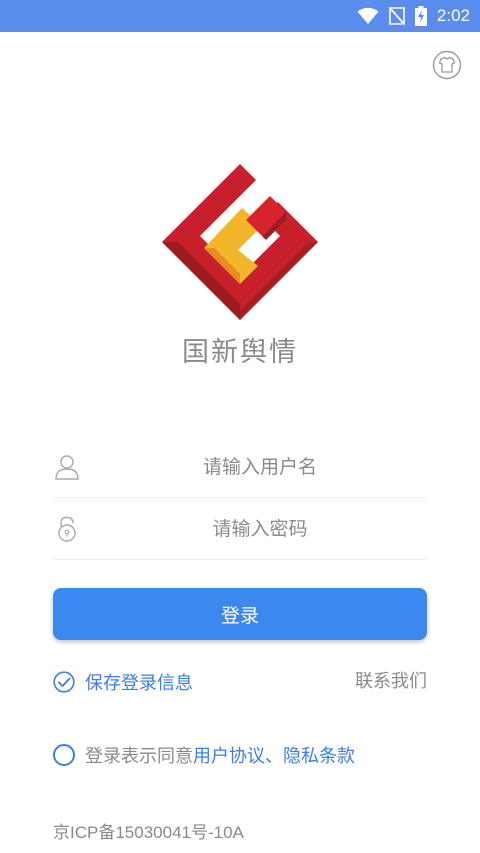 This screenshot has height=853, width=480. I want to click on status-icons: 2:02, so click(413, 16).